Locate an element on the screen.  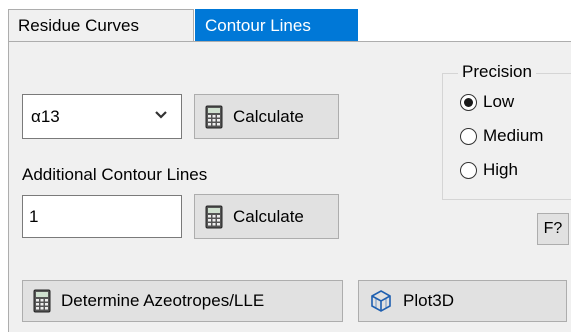
precision-high-radio: High is located at coordinates (489, 170).